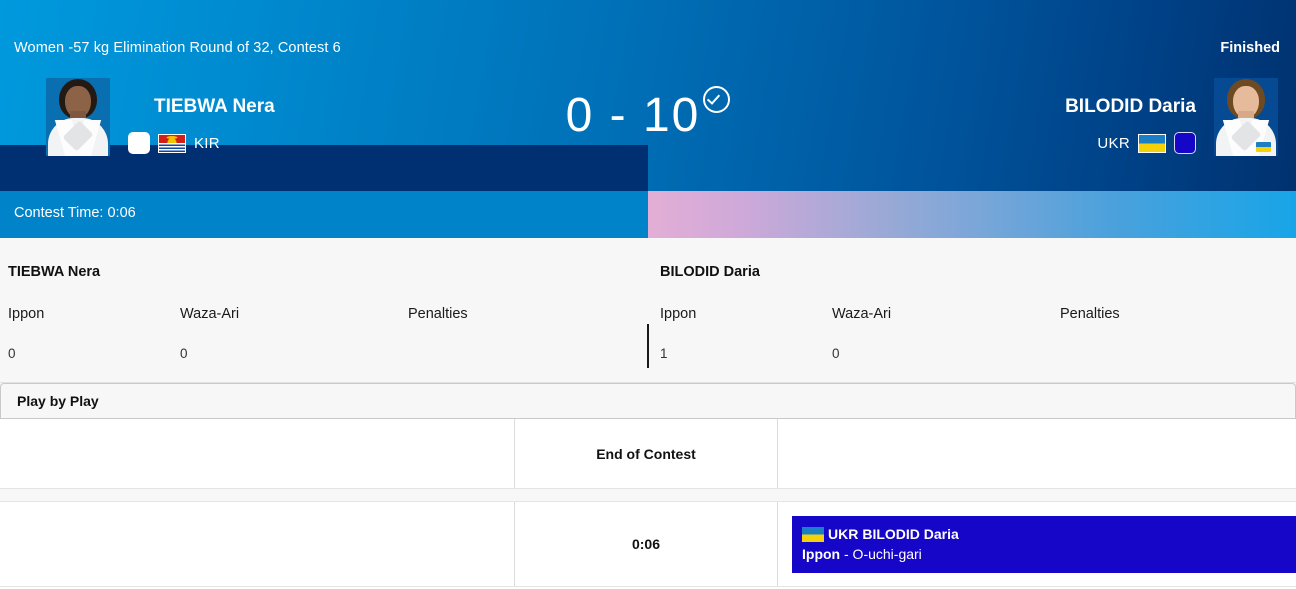  What do you see at coordinates (836, 353) in the screenshot?
I see `stats-right-value-waza-ari: 0` at bounding box center [836, 353].